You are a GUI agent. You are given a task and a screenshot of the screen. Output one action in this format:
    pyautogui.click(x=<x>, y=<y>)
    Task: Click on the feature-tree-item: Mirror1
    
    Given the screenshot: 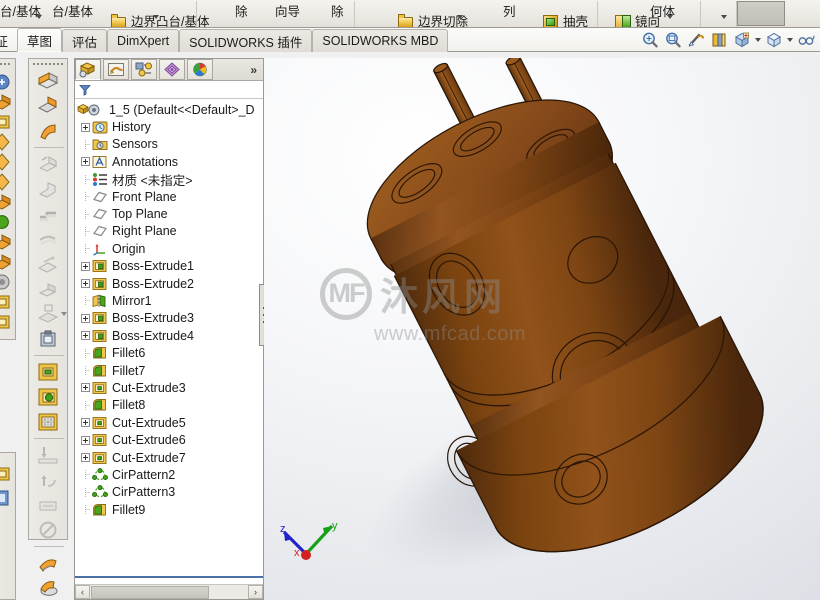 What is the action you would take?
    pyautogui.click(x=169, y=300)
    